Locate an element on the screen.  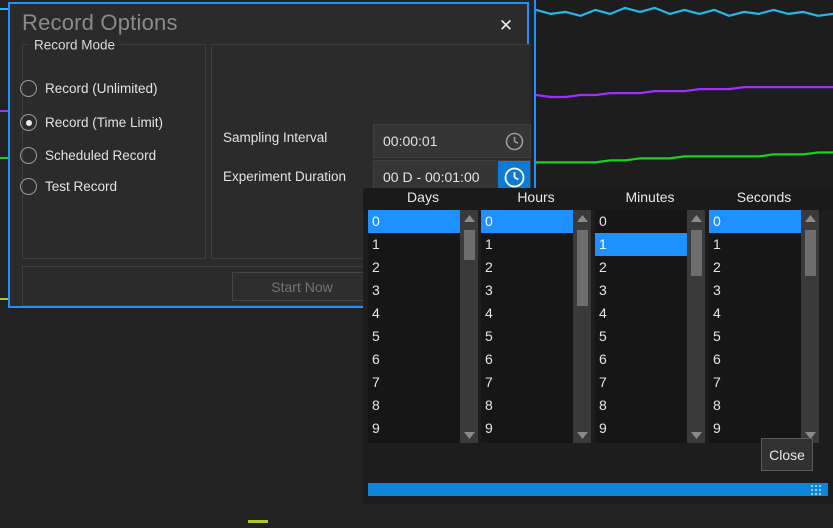
chart-svg is located at coordinates (684, 99).